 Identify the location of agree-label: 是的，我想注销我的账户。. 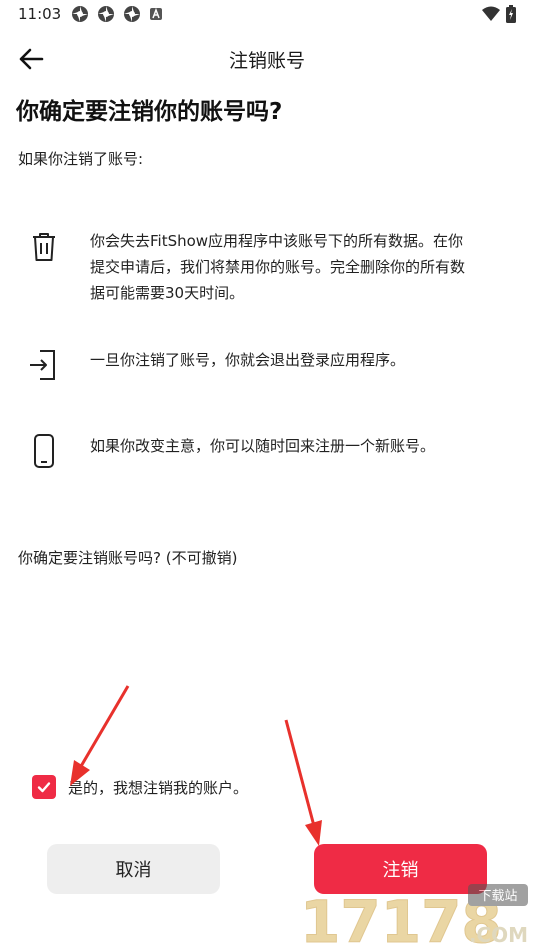
(158, 787).